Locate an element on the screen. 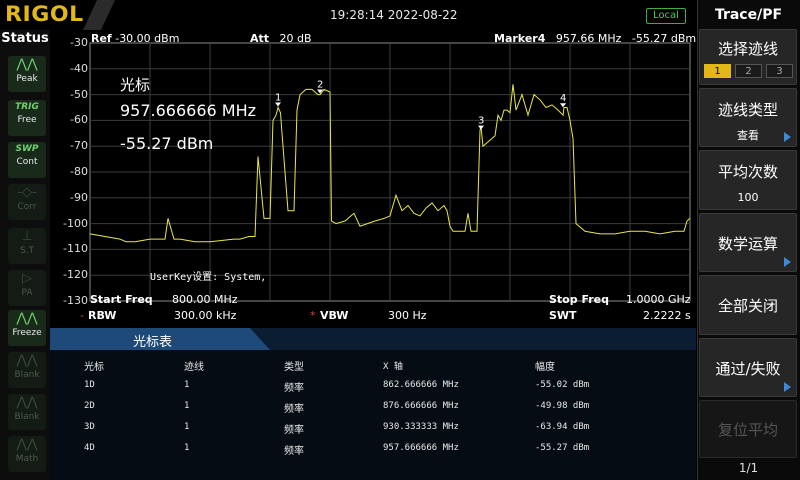 This screenshot has width=800, height=480. y-tick-label: -100 is located at coordinates (75, 223).